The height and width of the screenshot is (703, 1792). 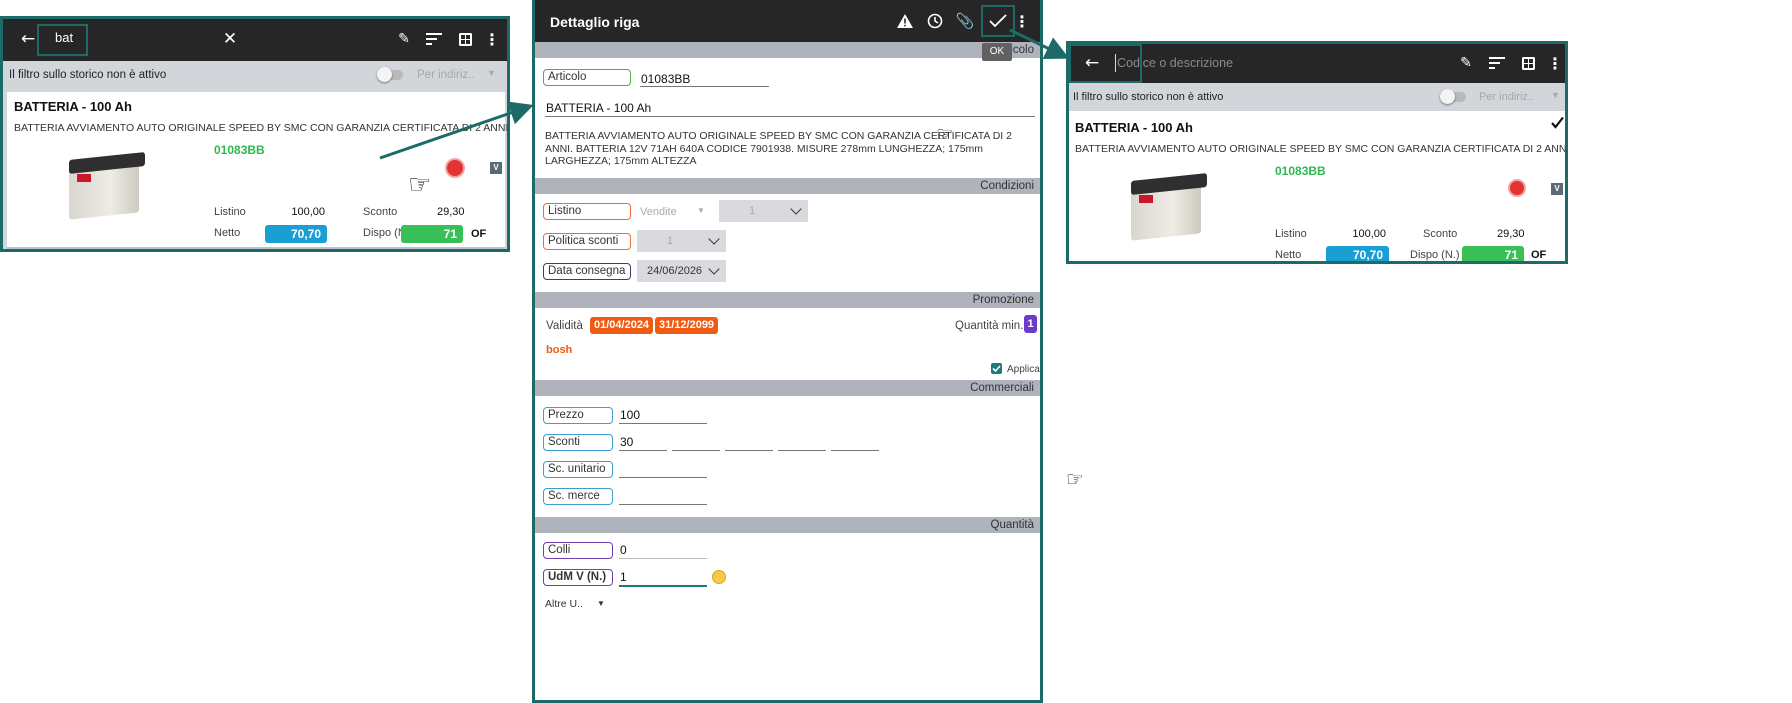 I want to click on flow-arrows, so click(x=724, y=94).